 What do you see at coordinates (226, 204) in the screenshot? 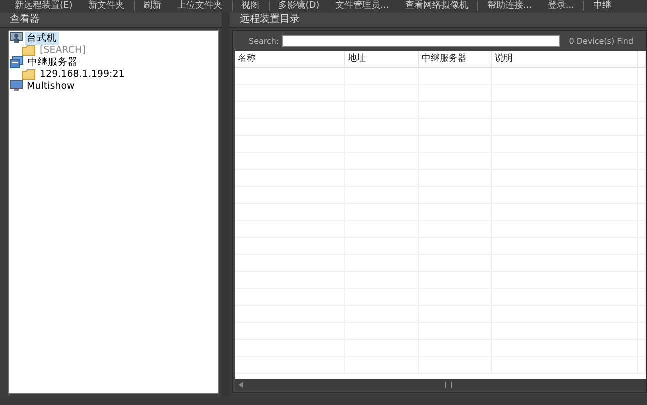
I see `splitter-handle` at bounding box center [226, 204].